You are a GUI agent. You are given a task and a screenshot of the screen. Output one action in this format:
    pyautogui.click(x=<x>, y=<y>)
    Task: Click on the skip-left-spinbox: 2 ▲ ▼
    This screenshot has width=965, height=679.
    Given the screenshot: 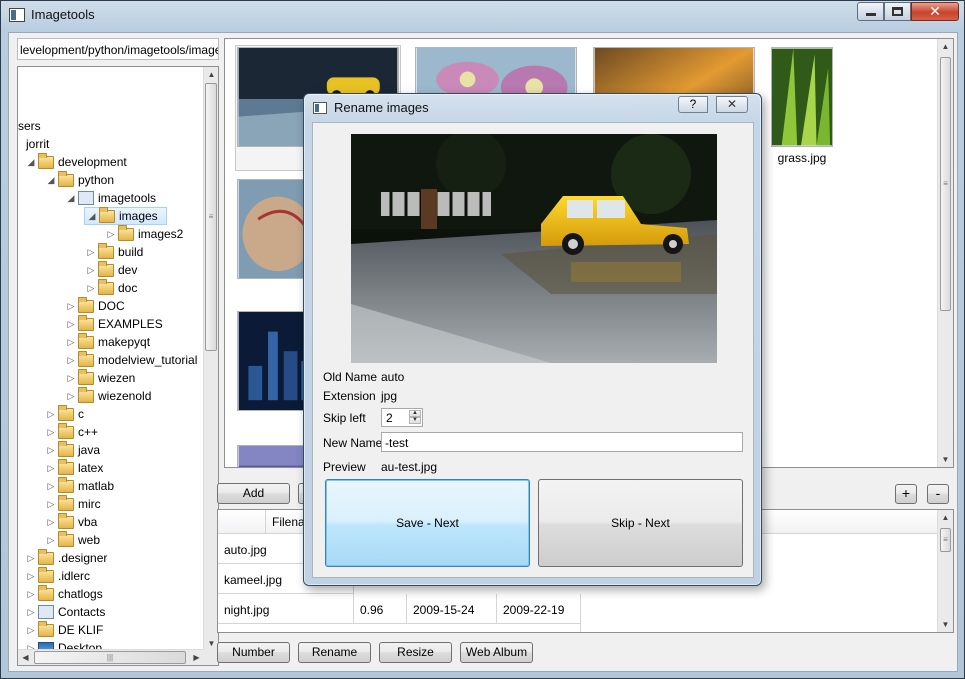 What is the action you would take?
    pyautogui.click(x=402, y=417)
    